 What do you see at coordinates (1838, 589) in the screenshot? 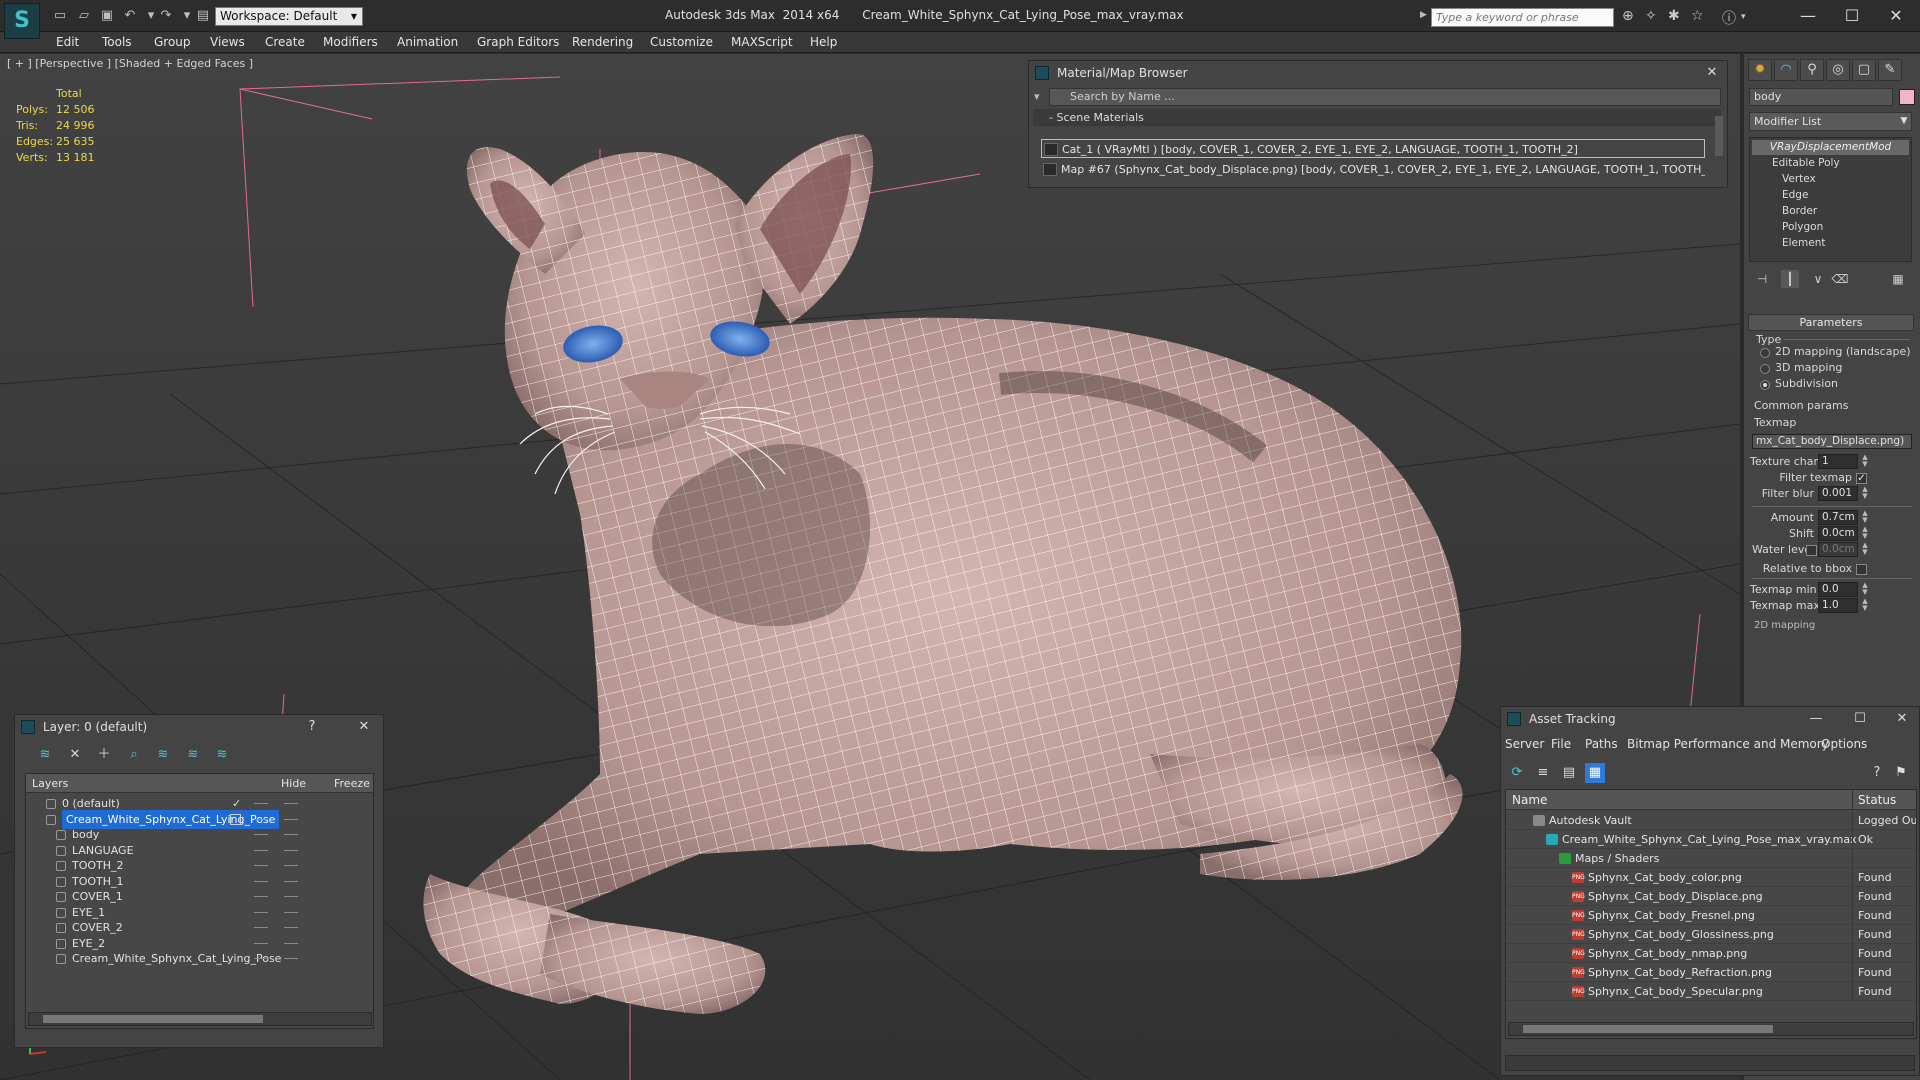
I see `texmap-min-field: 0.0` at bounding box center [1838, 589].